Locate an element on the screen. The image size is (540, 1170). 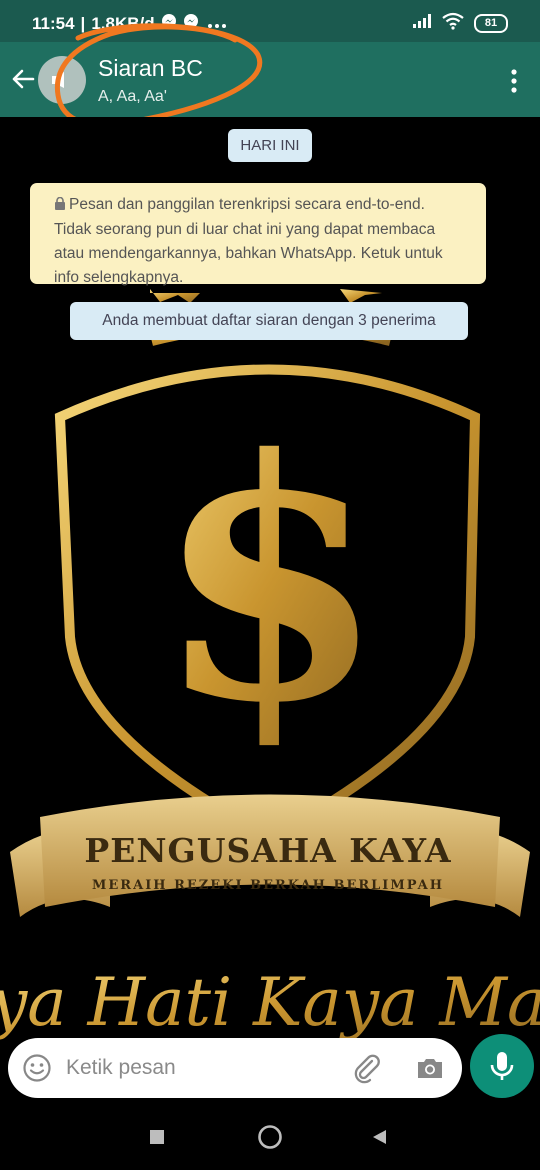
mic-button is located at coordinates (502, 1066).